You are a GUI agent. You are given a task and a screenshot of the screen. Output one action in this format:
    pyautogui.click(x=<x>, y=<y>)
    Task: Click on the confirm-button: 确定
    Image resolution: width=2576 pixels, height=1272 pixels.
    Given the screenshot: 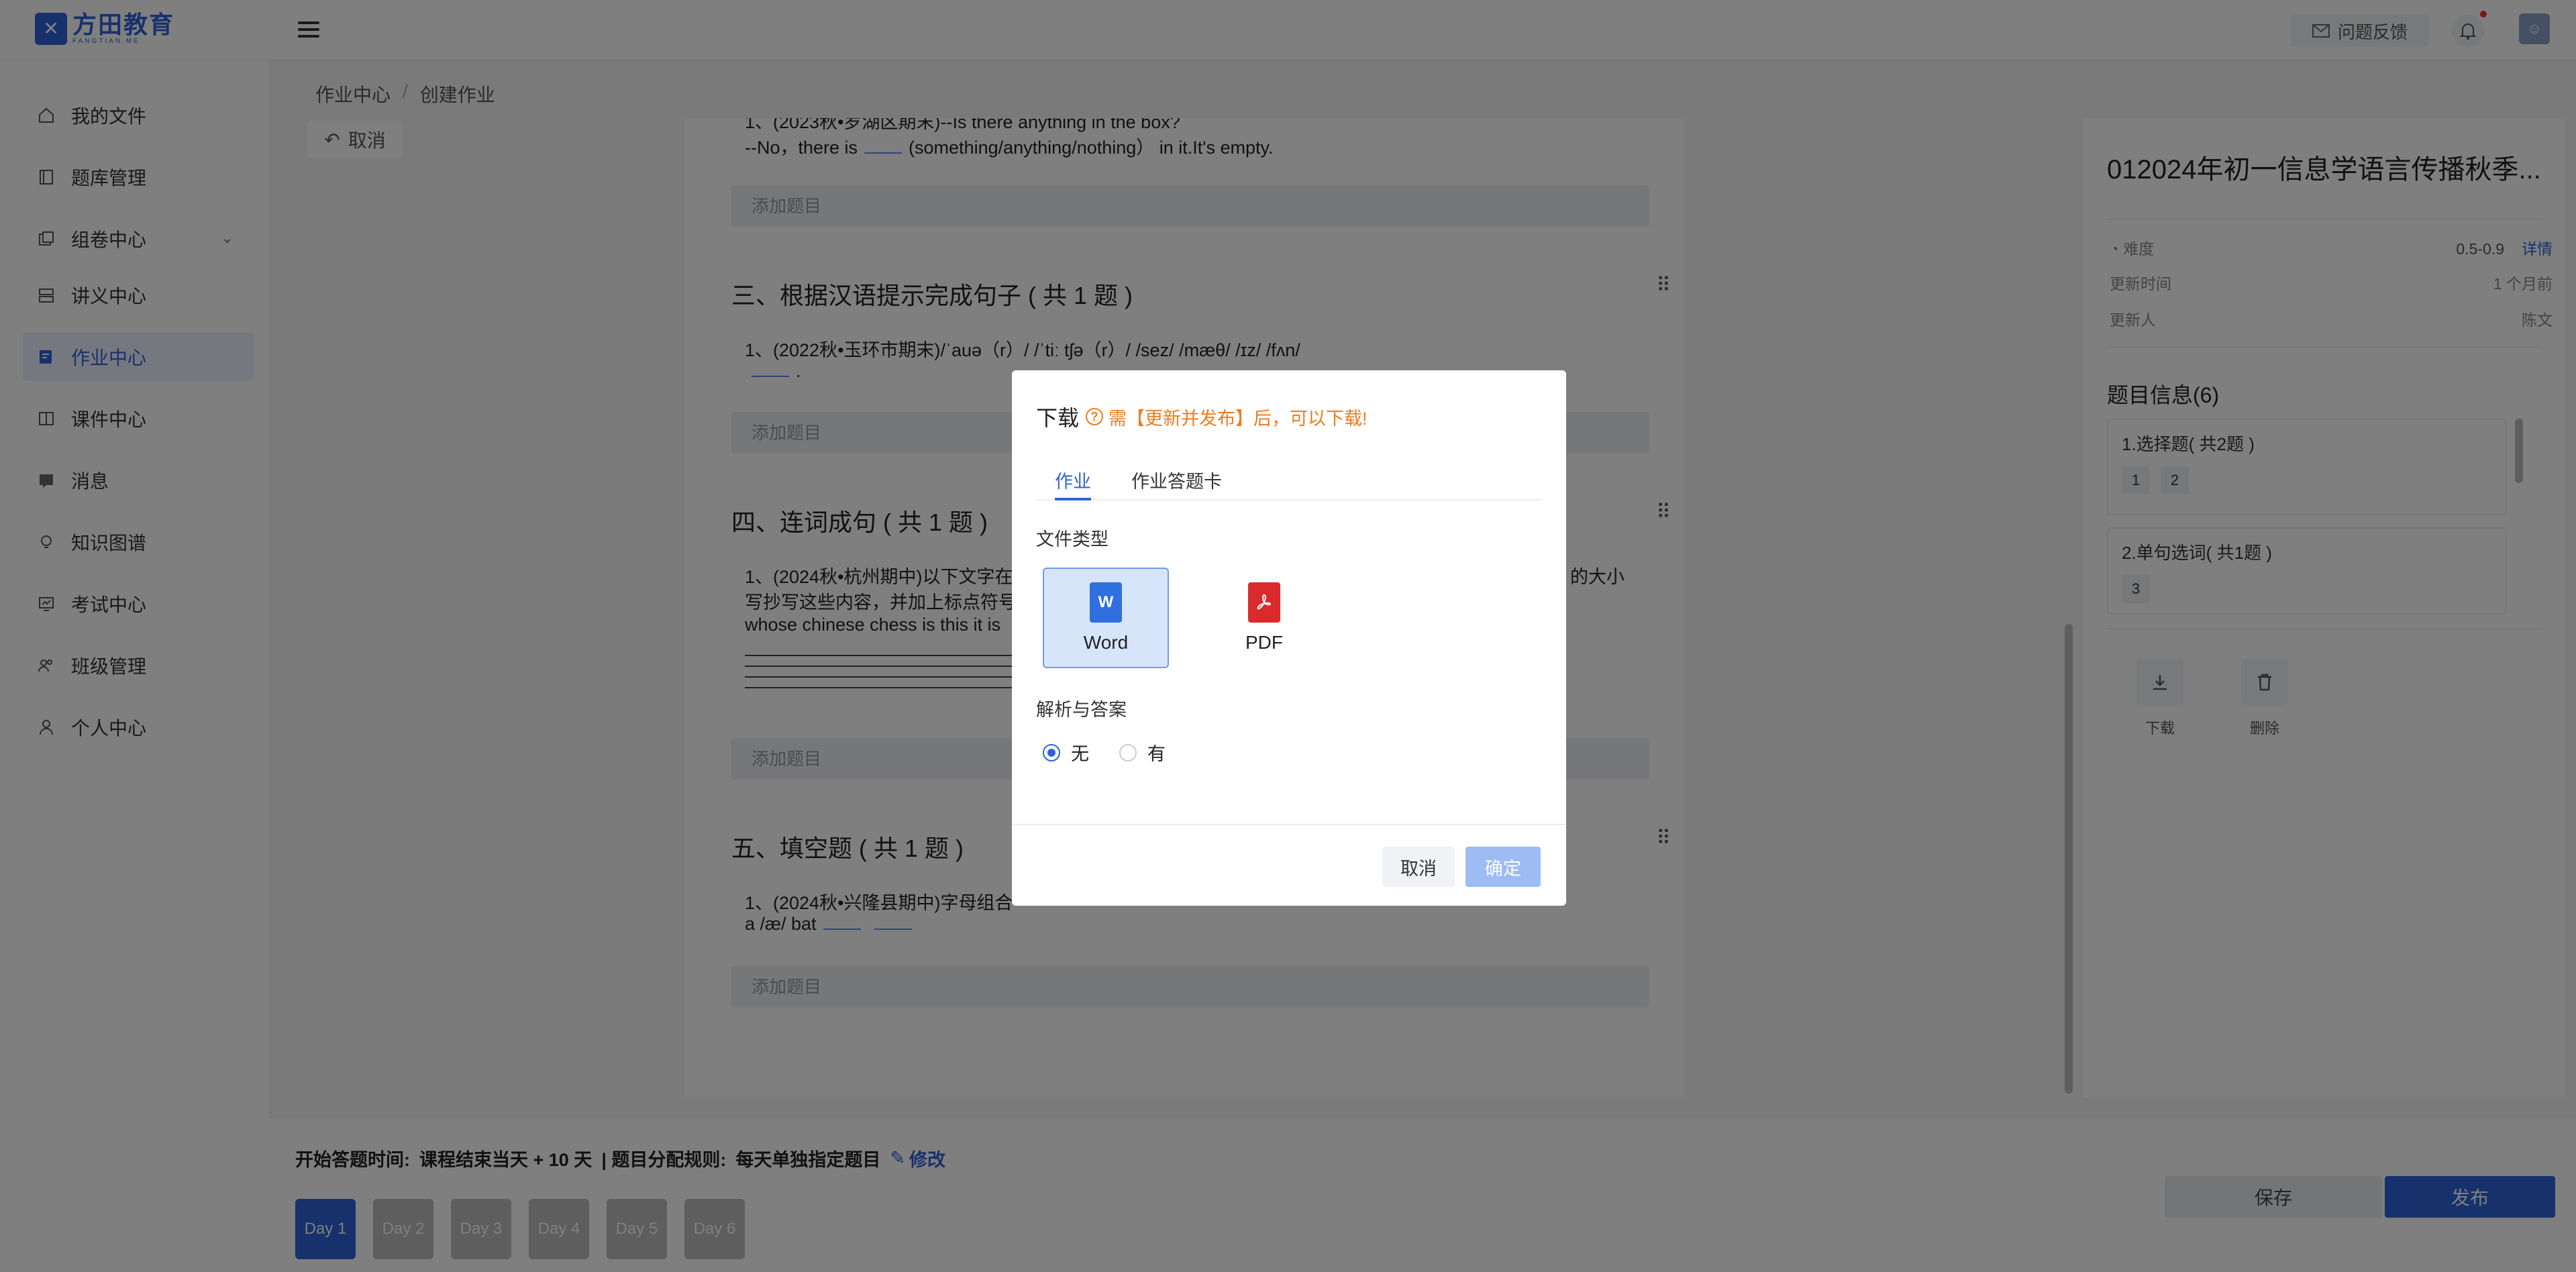 What is the action you would take?
    pyautogui.click(x=1503, y=867)
    